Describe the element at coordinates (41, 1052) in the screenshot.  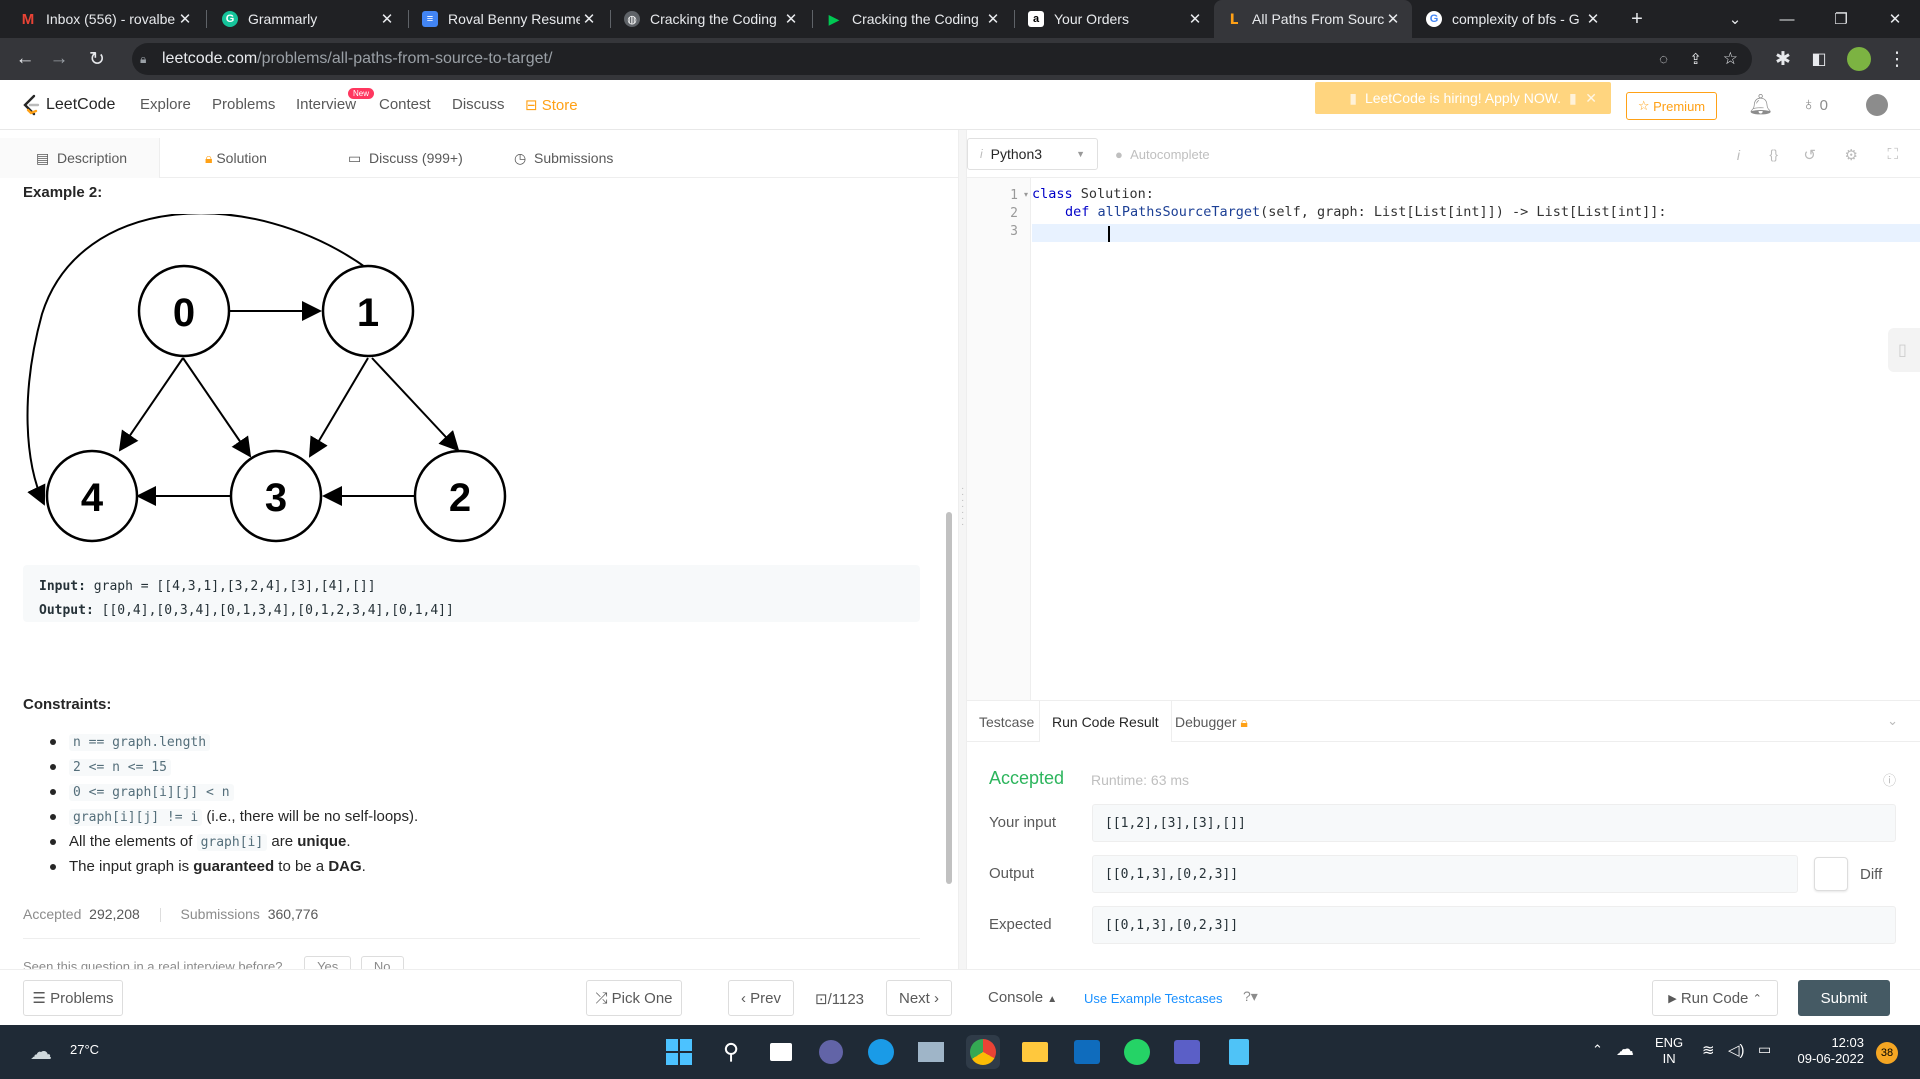
I see `weather-icon: ☁︎` at that location.